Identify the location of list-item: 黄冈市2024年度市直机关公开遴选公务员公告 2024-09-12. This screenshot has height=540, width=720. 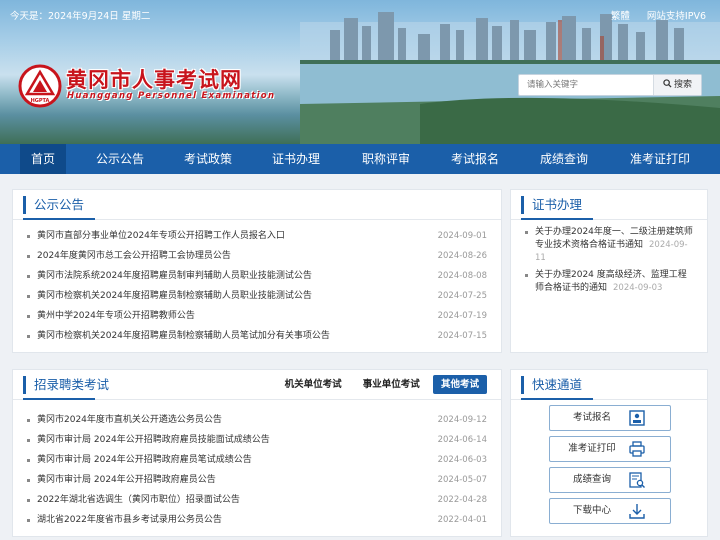
(257, 420).